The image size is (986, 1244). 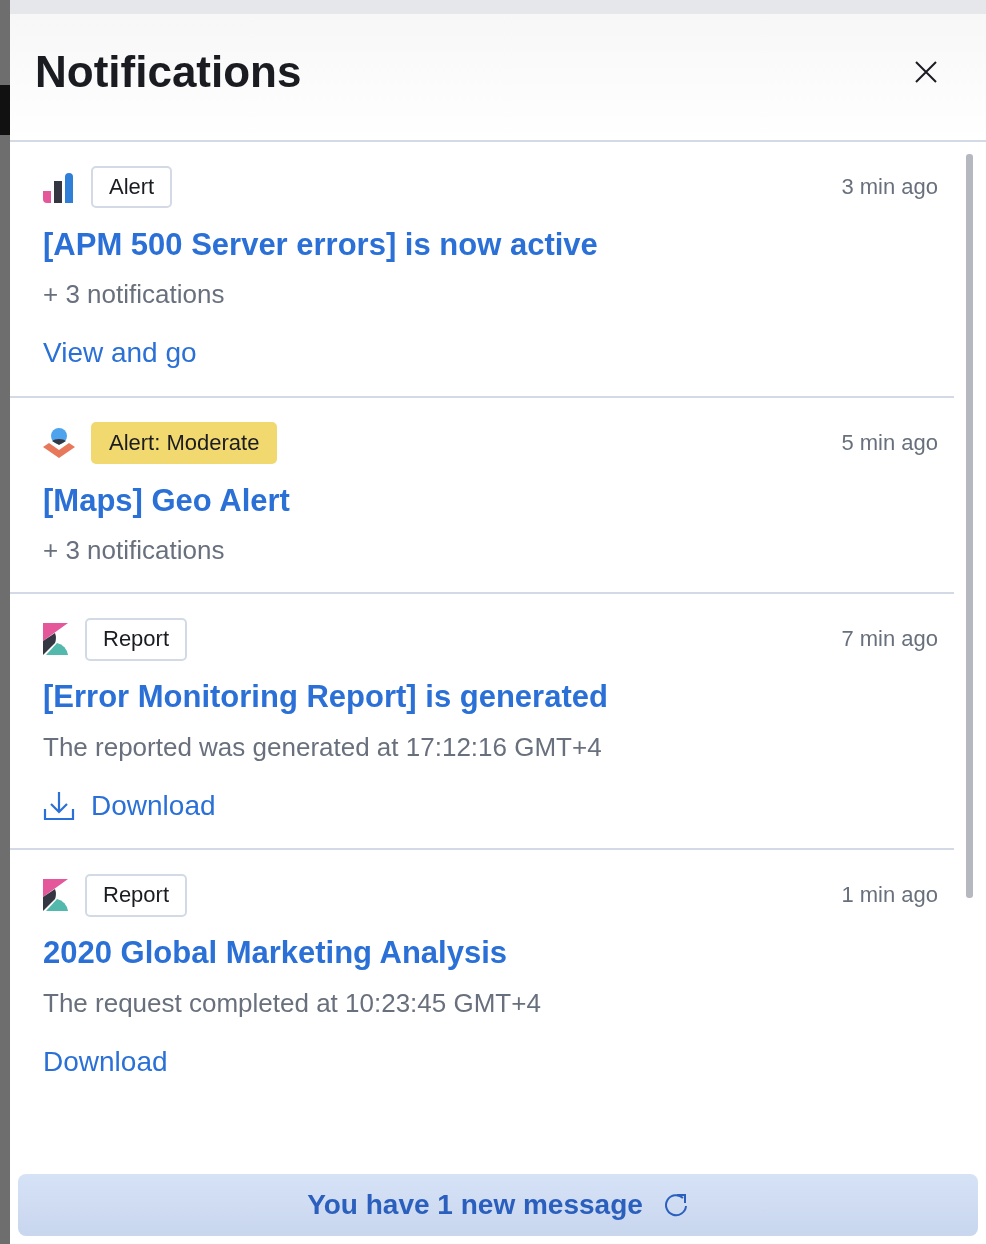 What do you see at coordinates (889, 187) in the screenshot?
I see `timestamp: 3 min ago` at bounding box center [889, 187].